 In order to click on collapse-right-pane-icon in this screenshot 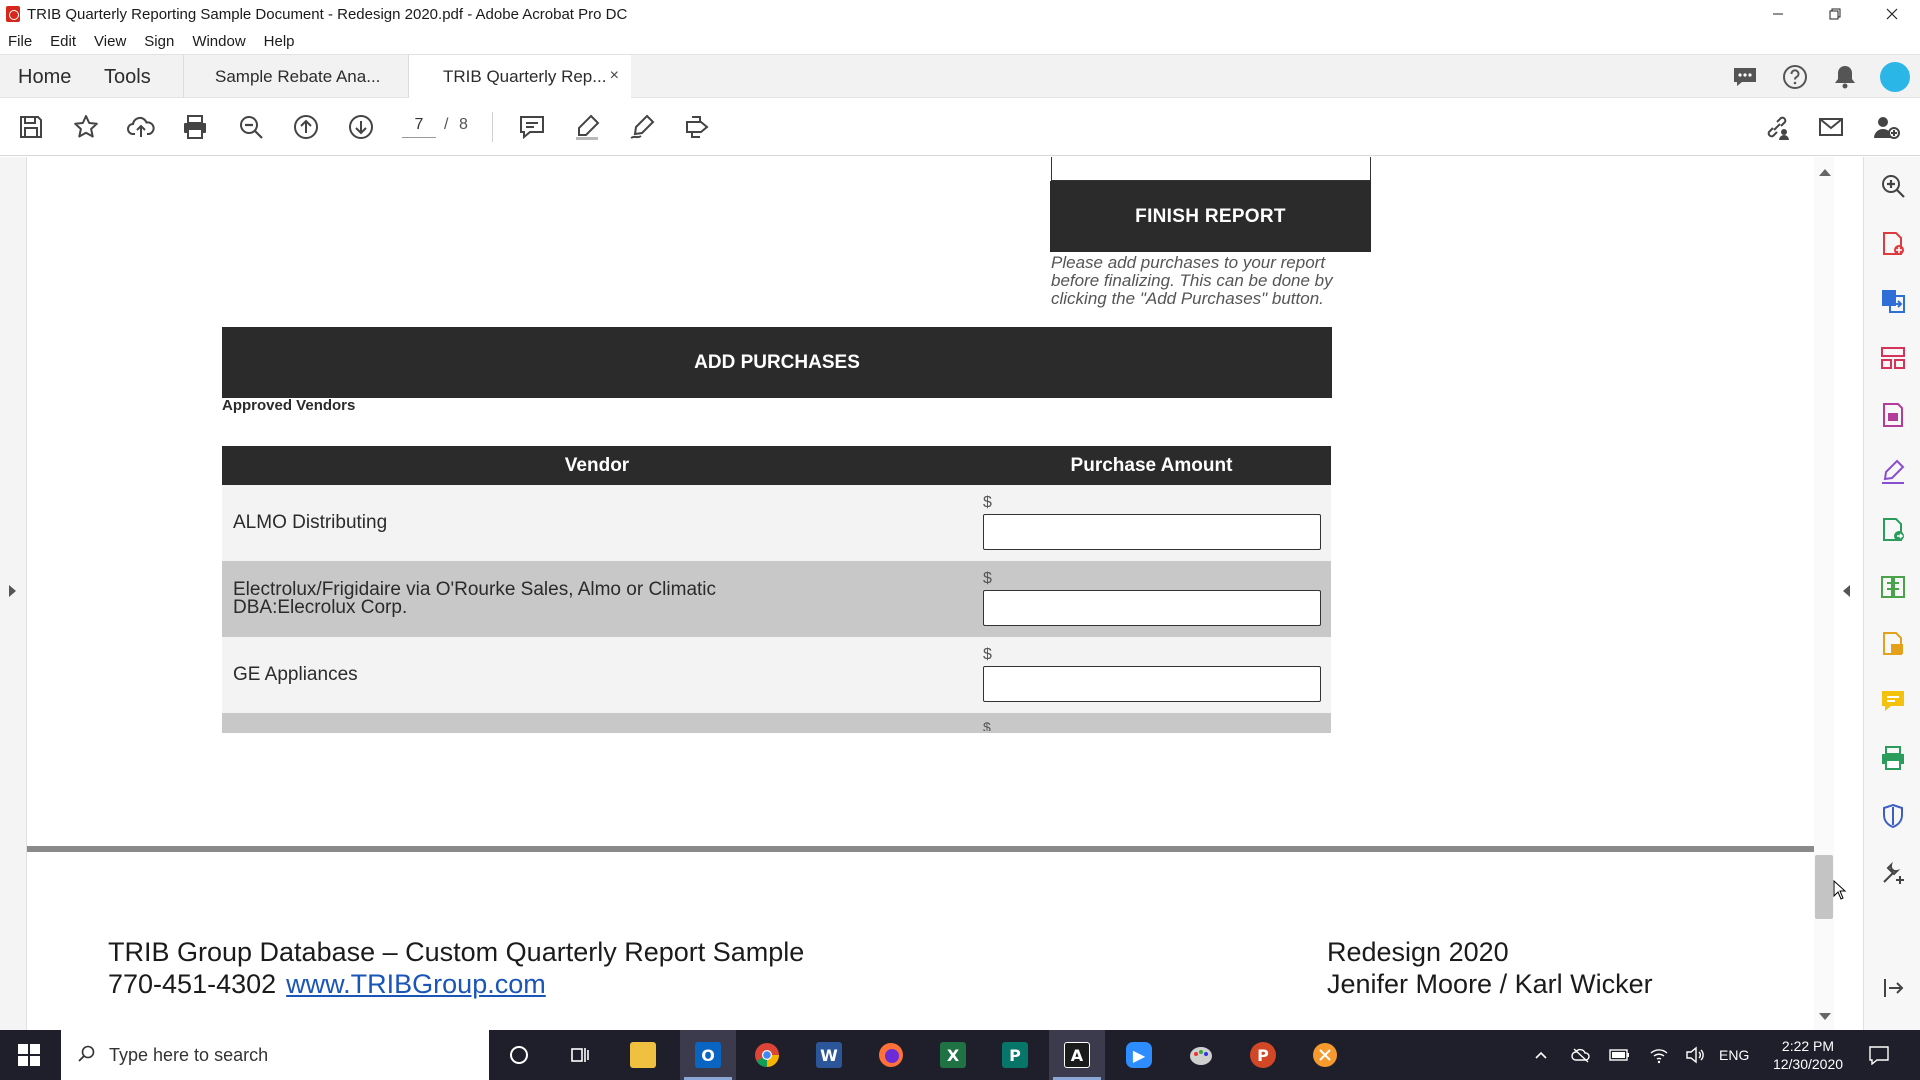, I will do `click(1846, 591)`.